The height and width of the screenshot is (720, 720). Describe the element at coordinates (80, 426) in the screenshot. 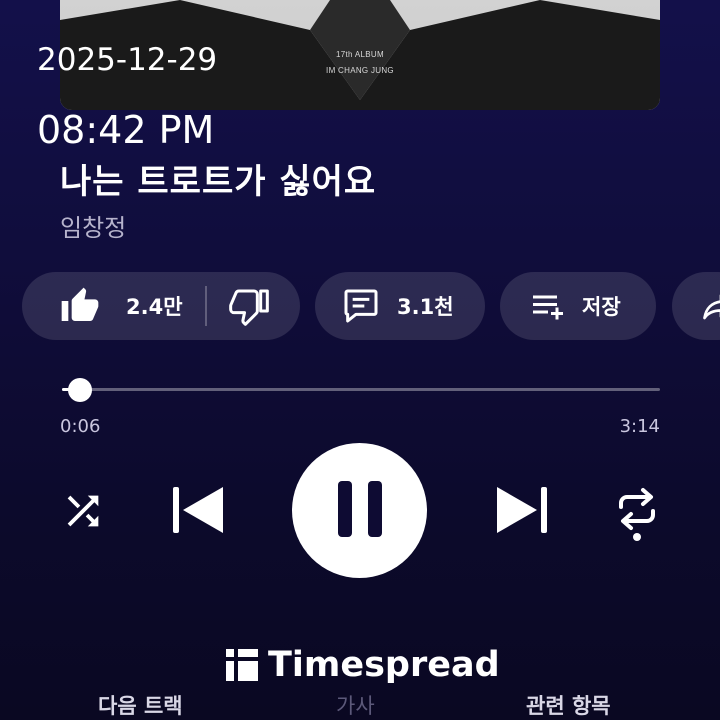

I see `elapsed-time: 0:06` at that location.